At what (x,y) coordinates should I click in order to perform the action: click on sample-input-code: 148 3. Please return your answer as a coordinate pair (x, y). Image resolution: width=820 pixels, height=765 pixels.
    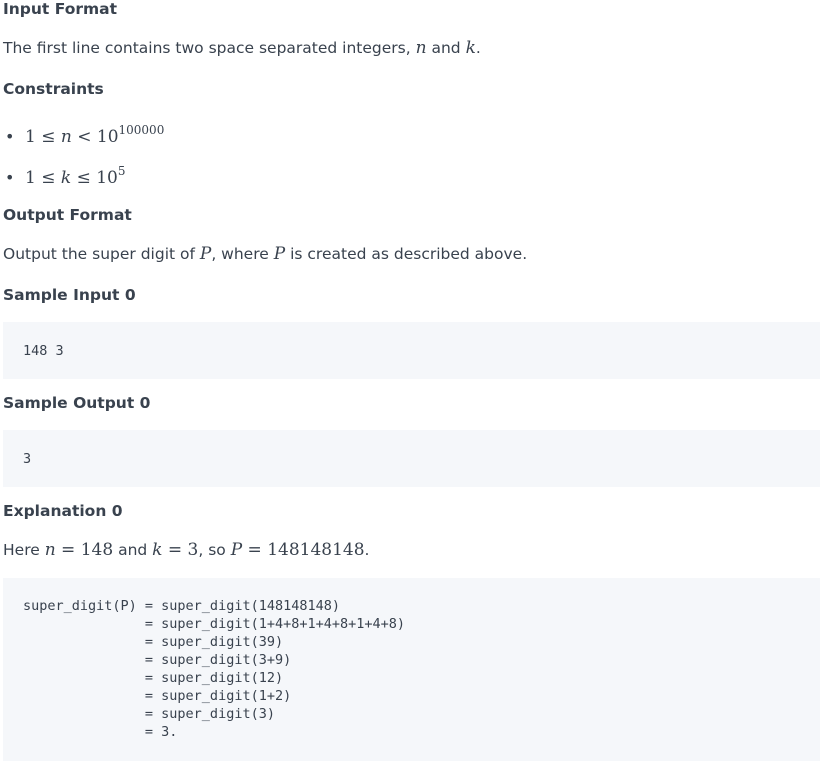
    Looking at the image, I should click on (43, 351).